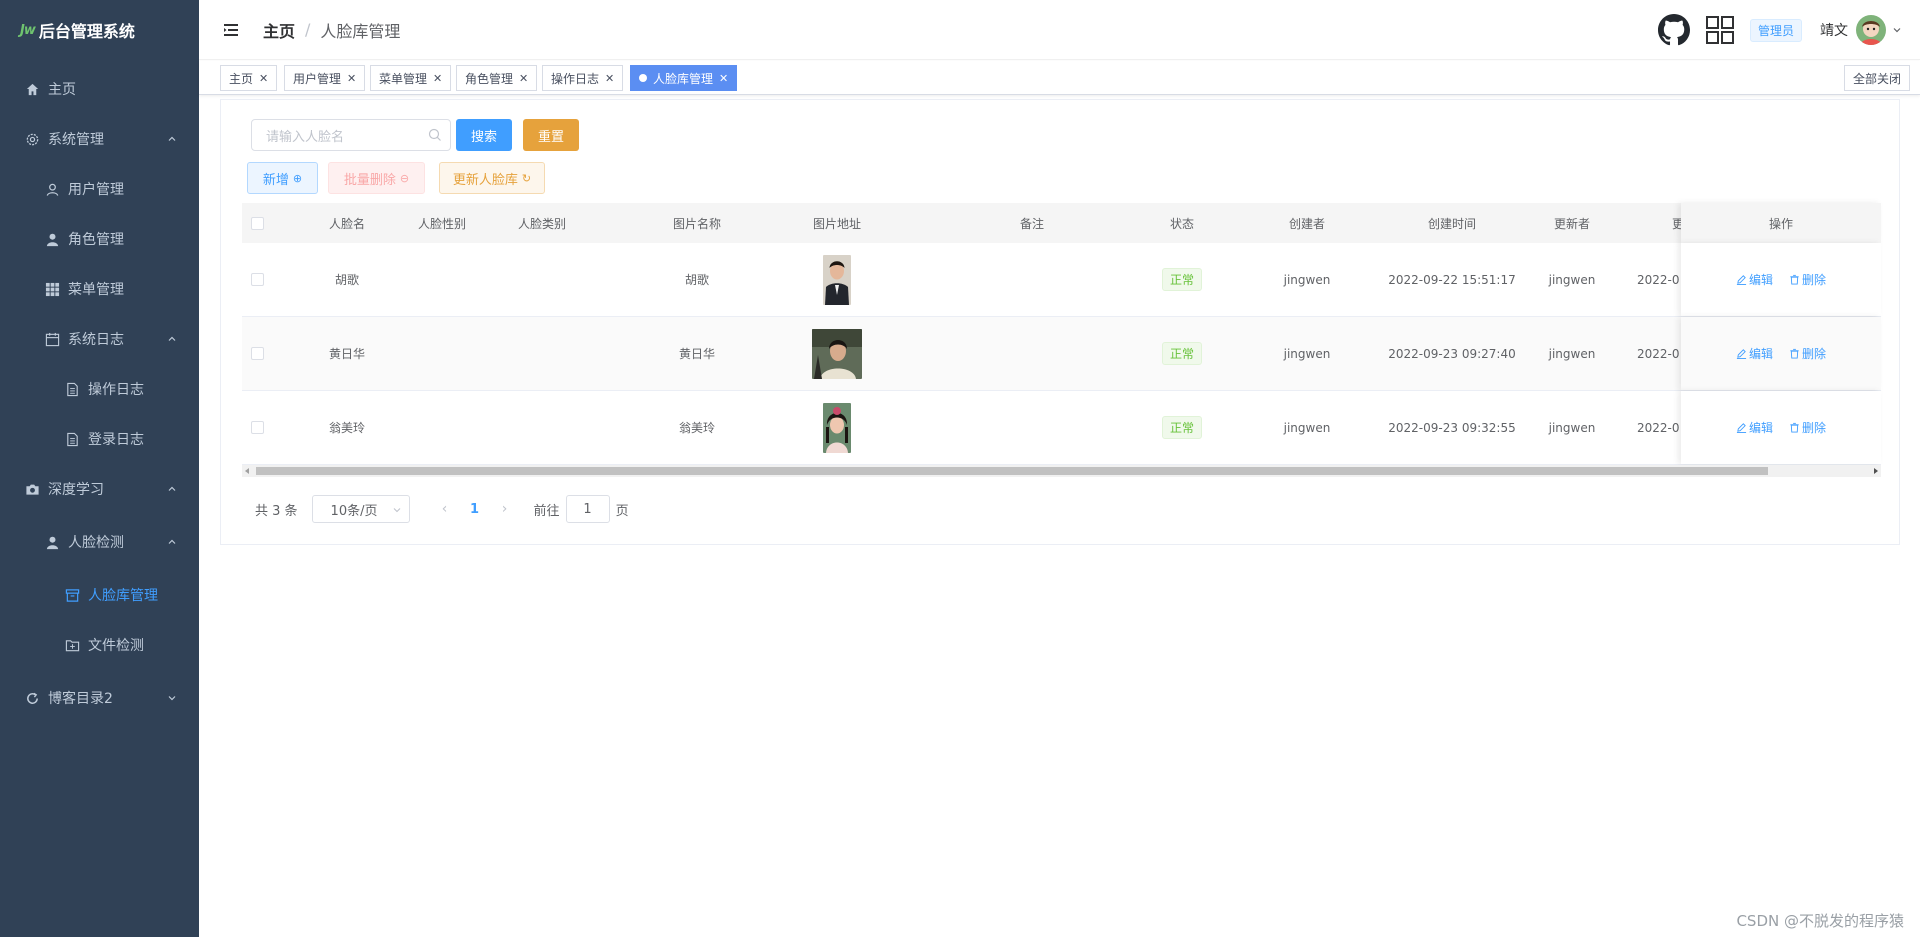 This screenshot has width=1920, height=937. I want to click on scroll-right-icon, so click(1876, 471).